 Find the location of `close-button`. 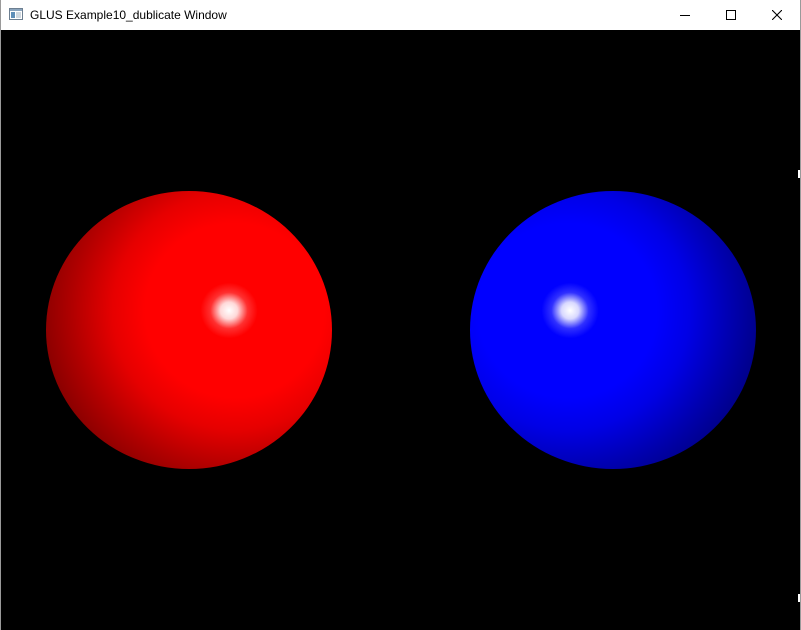

close-button is located at coordinates (777, 15).